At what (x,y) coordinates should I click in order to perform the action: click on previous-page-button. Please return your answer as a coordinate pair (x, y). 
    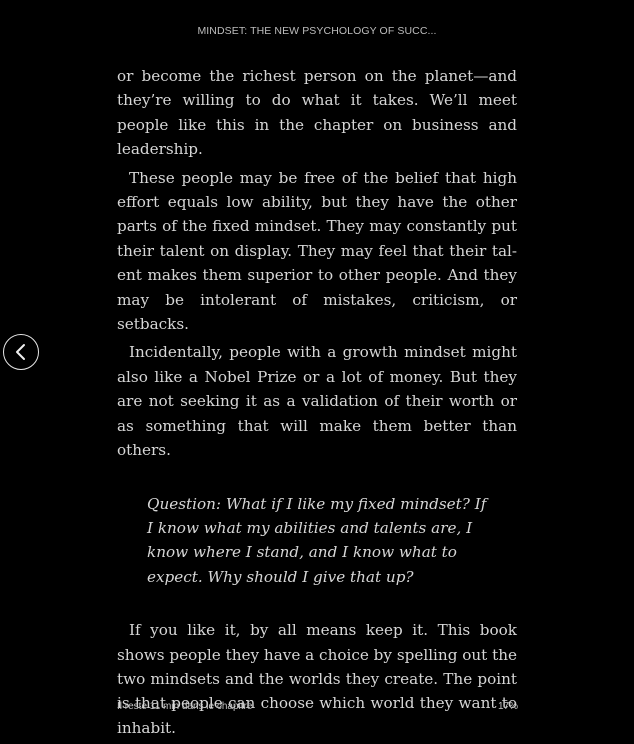
    Looking at the image, I should click on (21, 352).